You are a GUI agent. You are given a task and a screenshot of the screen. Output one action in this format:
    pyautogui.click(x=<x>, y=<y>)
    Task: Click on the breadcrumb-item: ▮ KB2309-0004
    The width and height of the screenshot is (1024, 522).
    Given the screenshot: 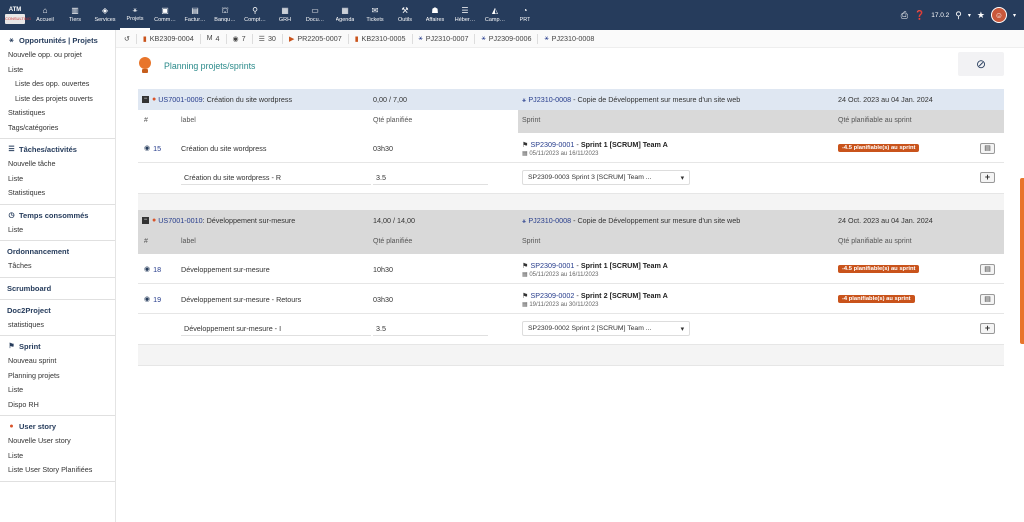 What is the action you would take?
    pyautogui.click(x=168, y=38)
    